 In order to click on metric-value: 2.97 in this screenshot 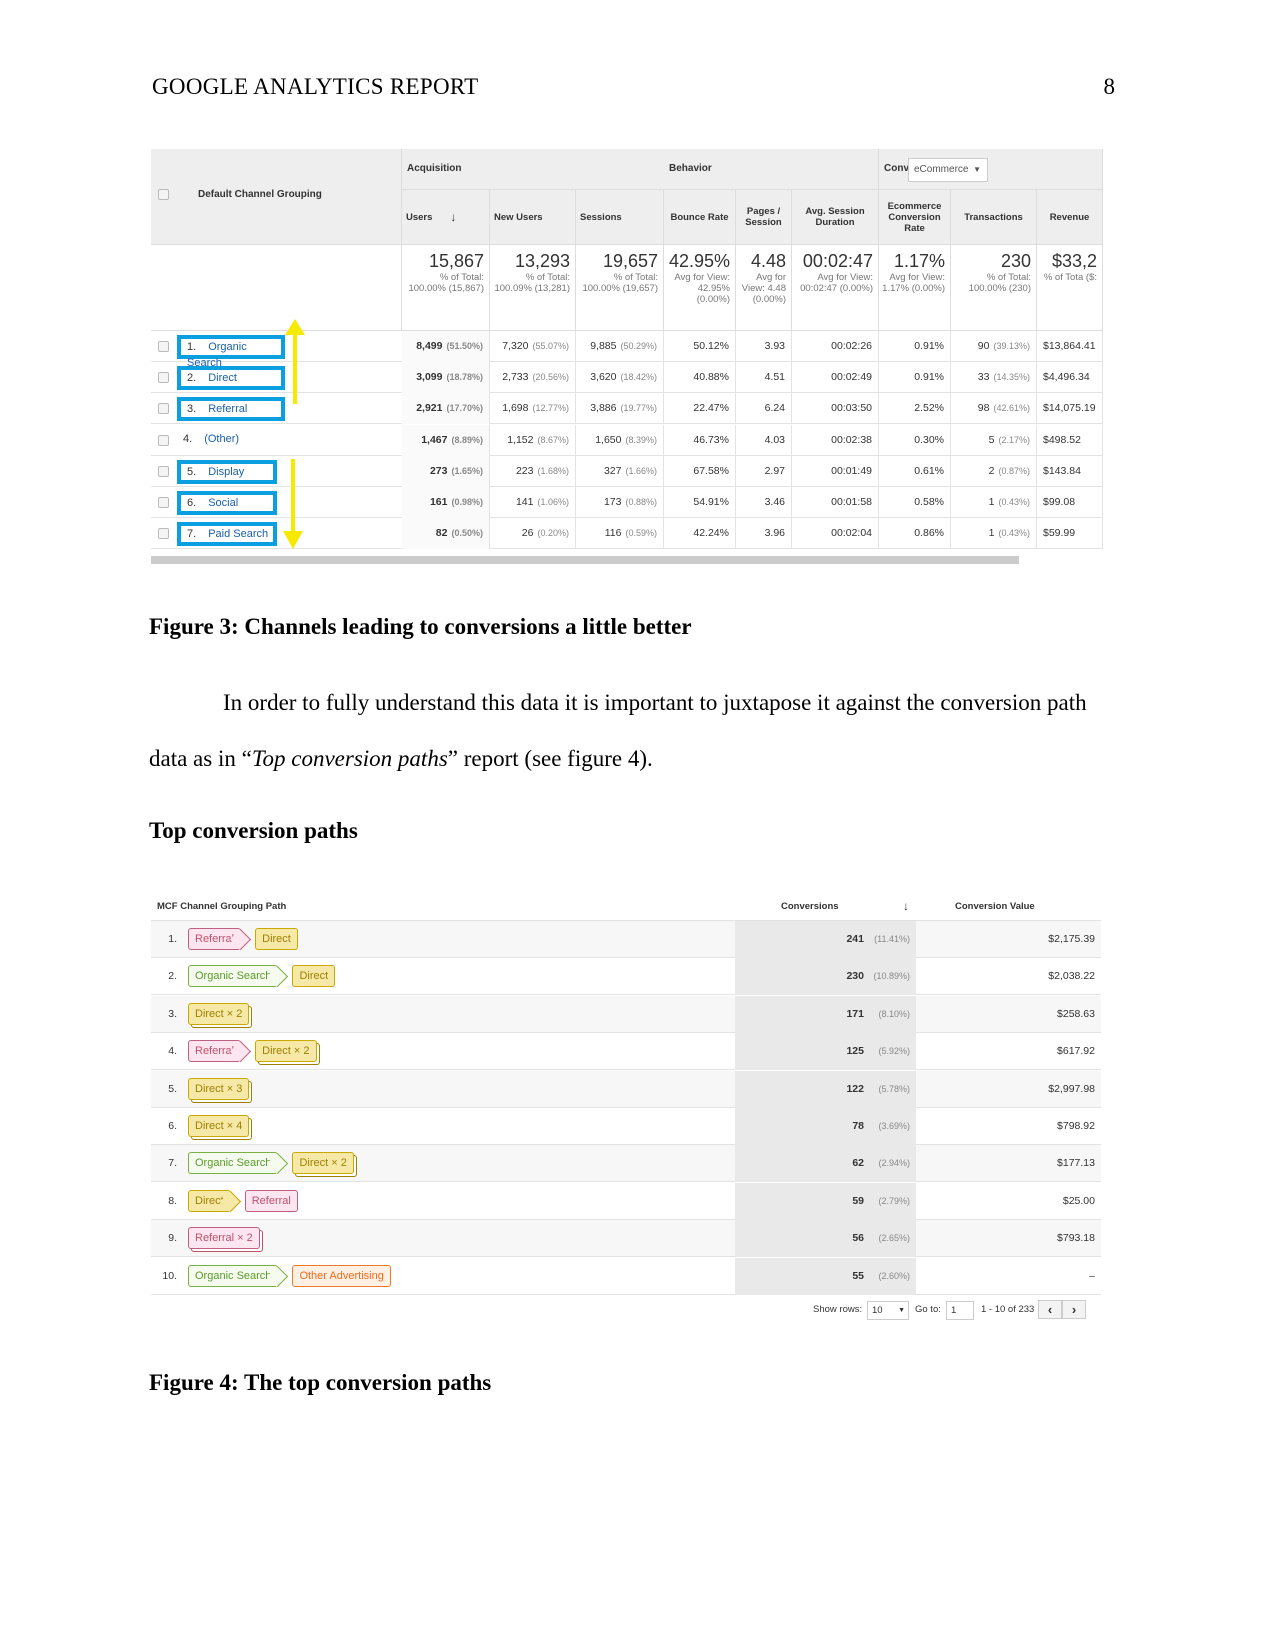, I will do `click(774, 470)`.